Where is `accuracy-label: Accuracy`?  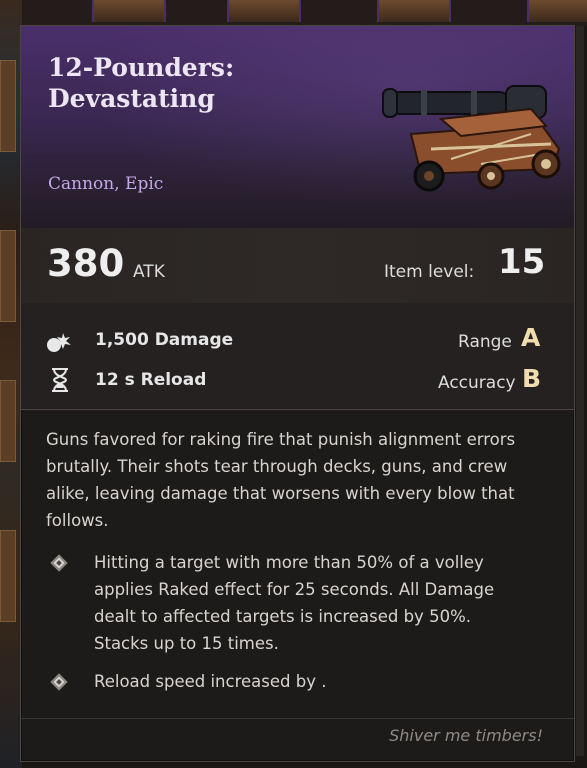 accuracy-label: Accuracy is located at coordinates (477, 383).